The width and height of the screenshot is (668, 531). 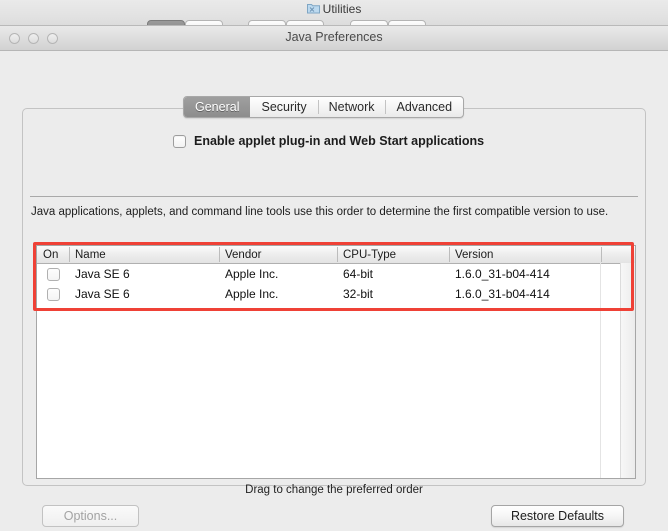 I want to click on tab-general: General, so click(x=217, y=107).